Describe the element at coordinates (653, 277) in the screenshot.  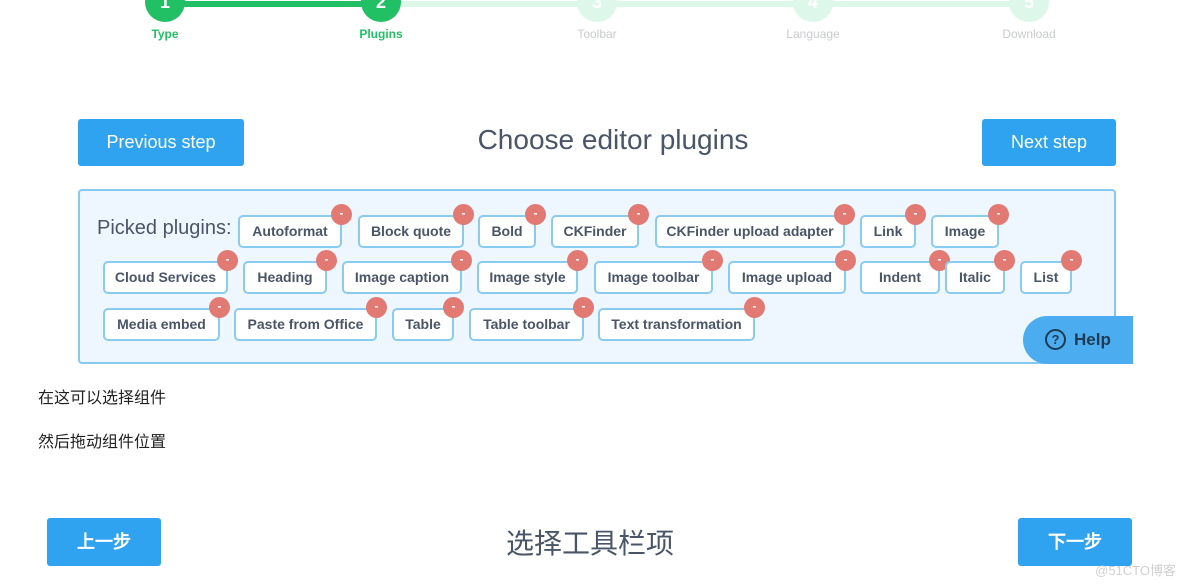
I see `plugin-chip-label: Image toolbar` at that location.